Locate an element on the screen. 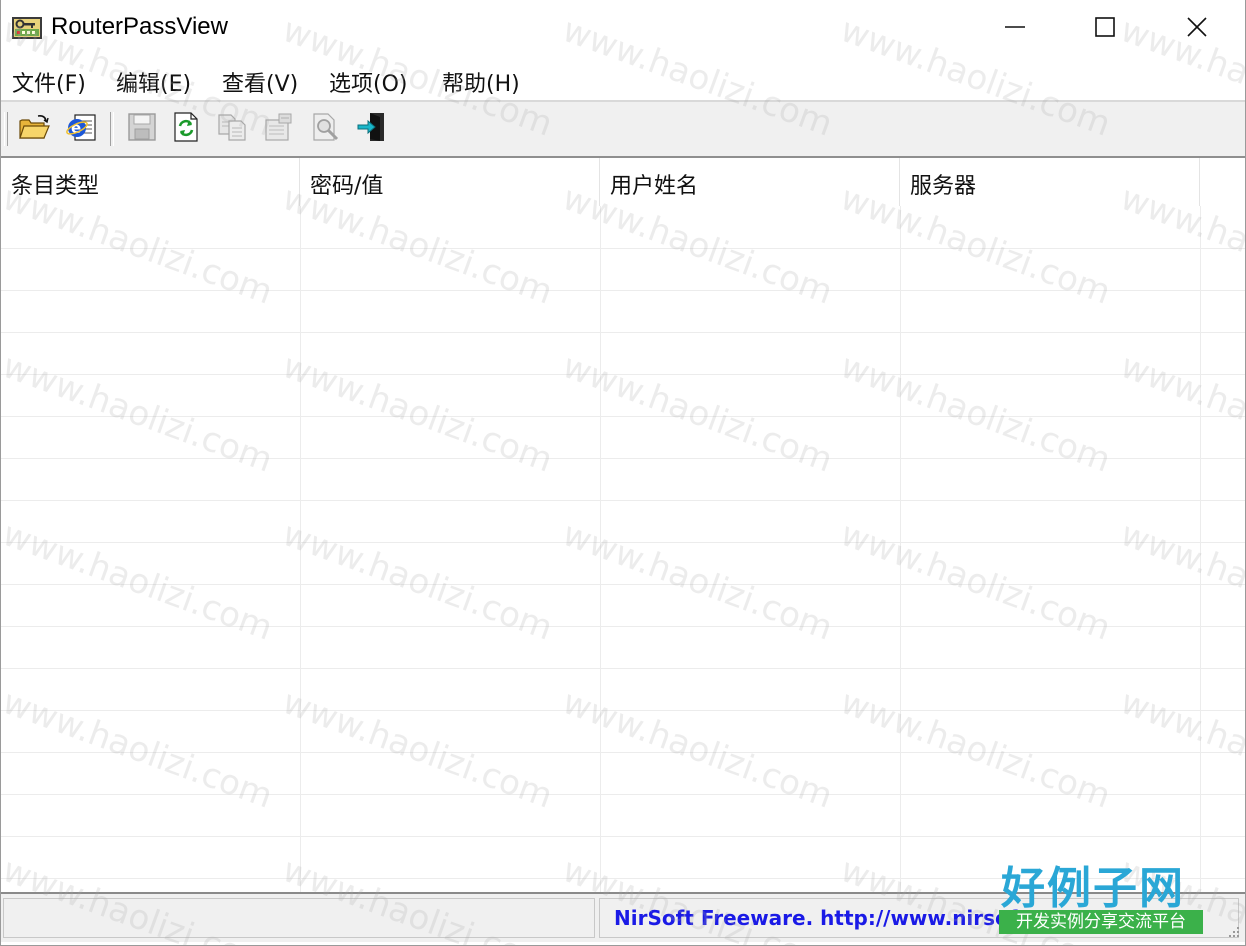 The height and width of the screenshot is (946, 1246). refresh-button is located at coordinates (186, 129).